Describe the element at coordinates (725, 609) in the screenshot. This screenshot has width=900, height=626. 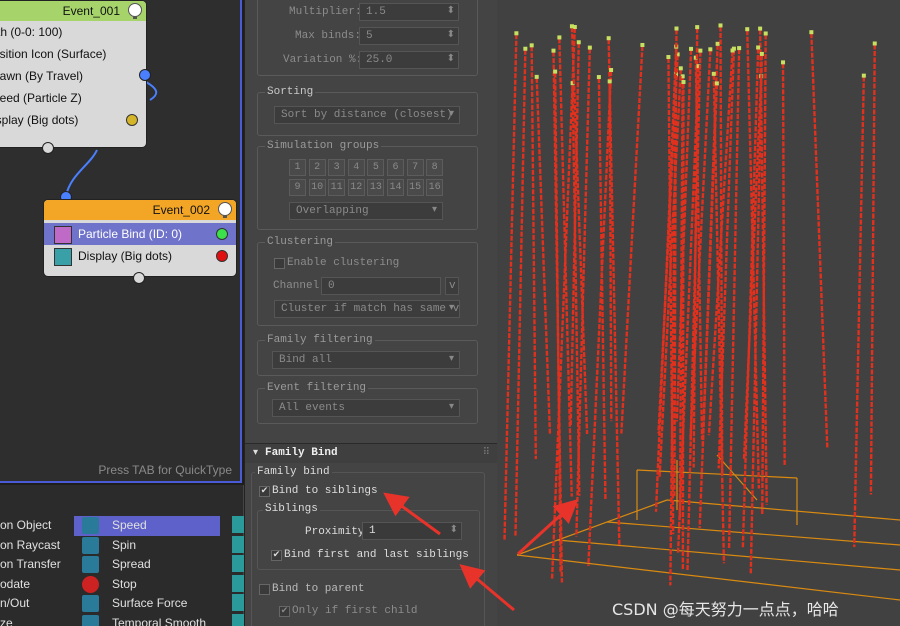
I see `csdn-watermark: CSDN @每天努力一点点，哈哈` at that location.